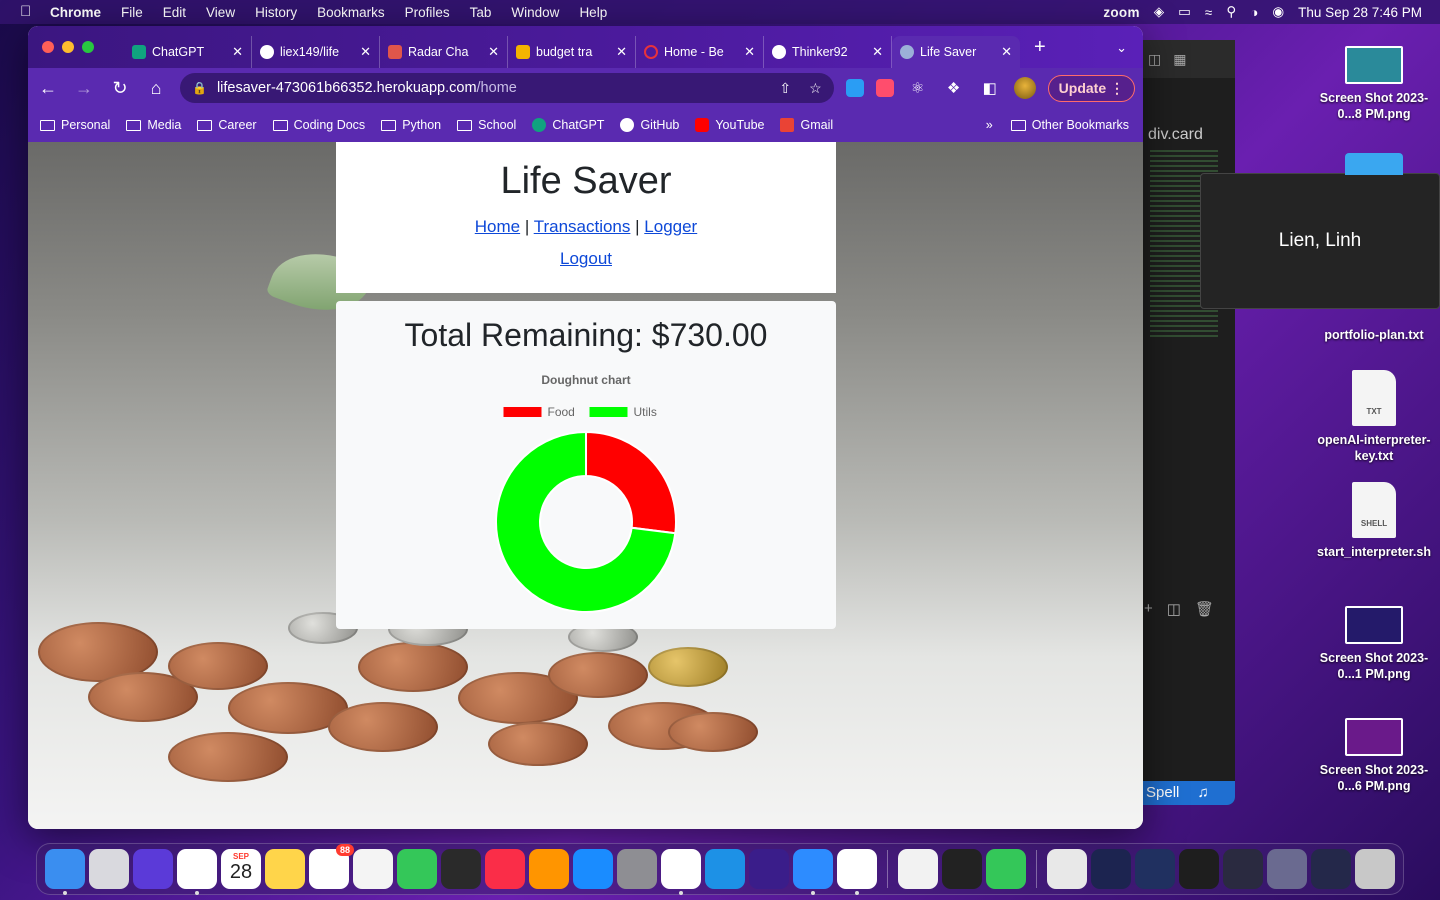  Describe the element at coordinates (1184, 12) in the screenshot. I see `battery-icon: ▭` at that location.